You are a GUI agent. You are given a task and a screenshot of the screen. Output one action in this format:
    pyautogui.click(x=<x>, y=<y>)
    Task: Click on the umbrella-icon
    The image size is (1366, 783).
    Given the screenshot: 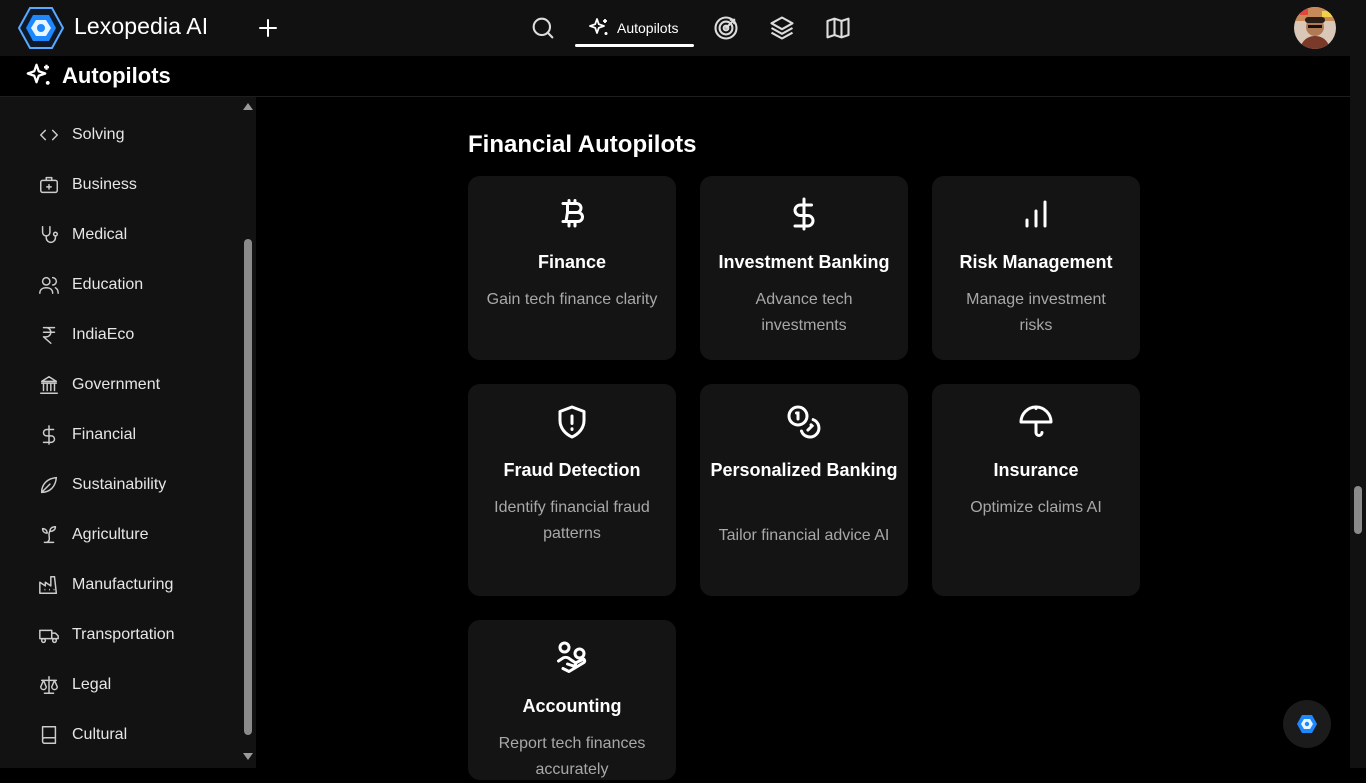 What is the action you would take?
    pyautogui.click(x=1036, y=421)
    